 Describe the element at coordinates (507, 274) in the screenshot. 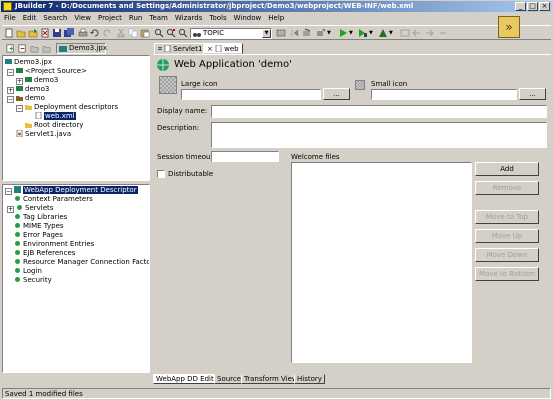

I see `move-to-bottom-button: Move to Bottom` at that location.